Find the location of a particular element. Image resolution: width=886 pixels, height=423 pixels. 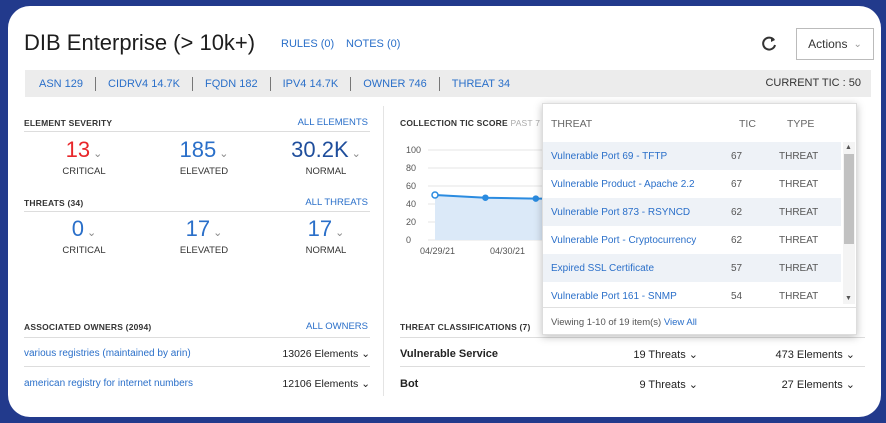

classifications-heading: THREAT CLASSIFICATIONS (7) is located at coordinates (465, 327).